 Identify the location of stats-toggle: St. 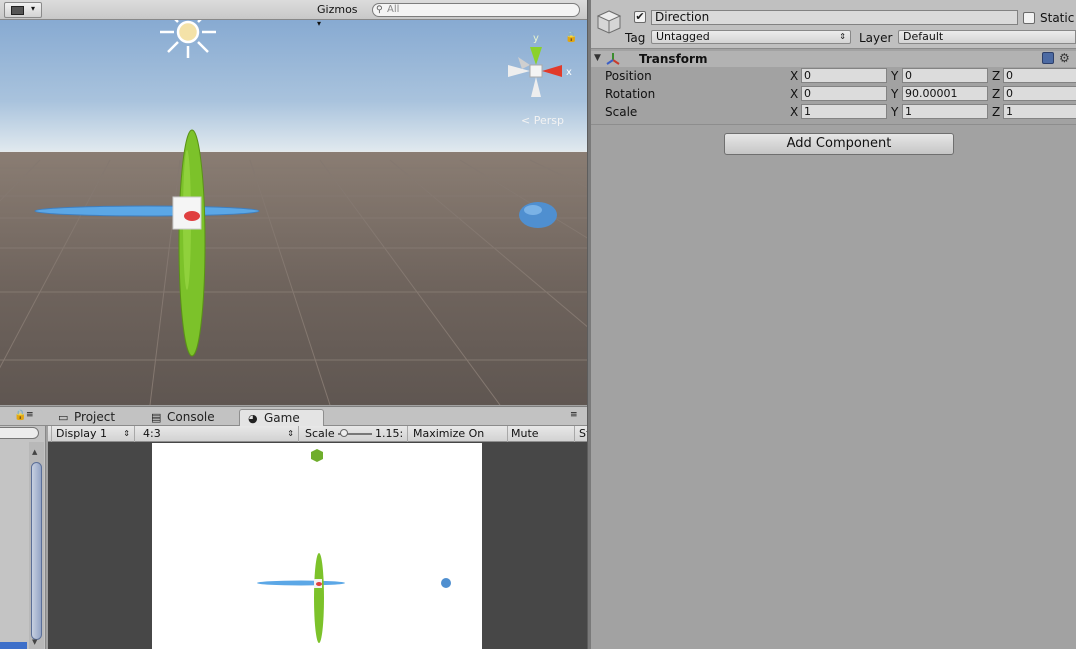
(581, 434).